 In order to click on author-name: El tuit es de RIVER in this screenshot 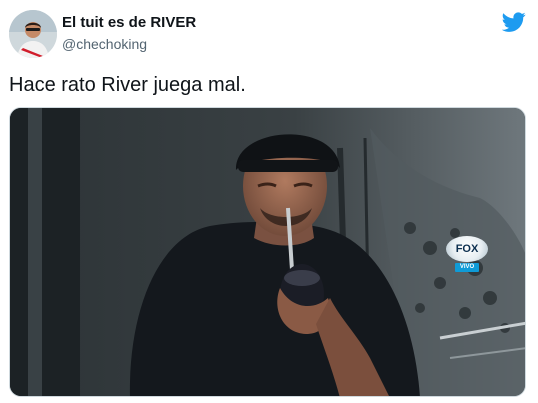, I will do `click(129, 22)`.